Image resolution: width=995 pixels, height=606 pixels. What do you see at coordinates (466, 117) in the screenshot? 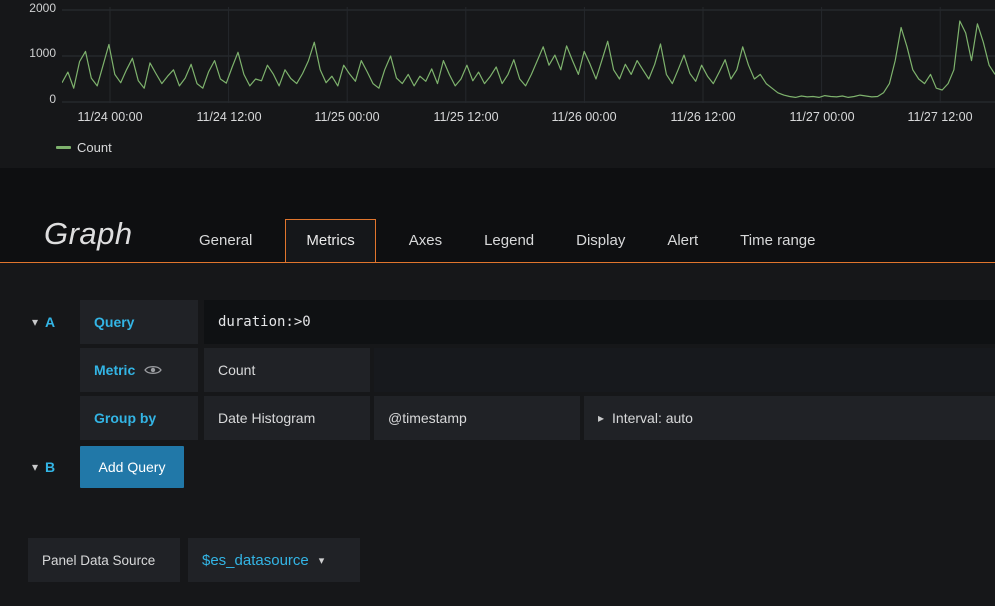
I see `x-axis-tick: 11/25 12:00` at bounding box center [466, 117].